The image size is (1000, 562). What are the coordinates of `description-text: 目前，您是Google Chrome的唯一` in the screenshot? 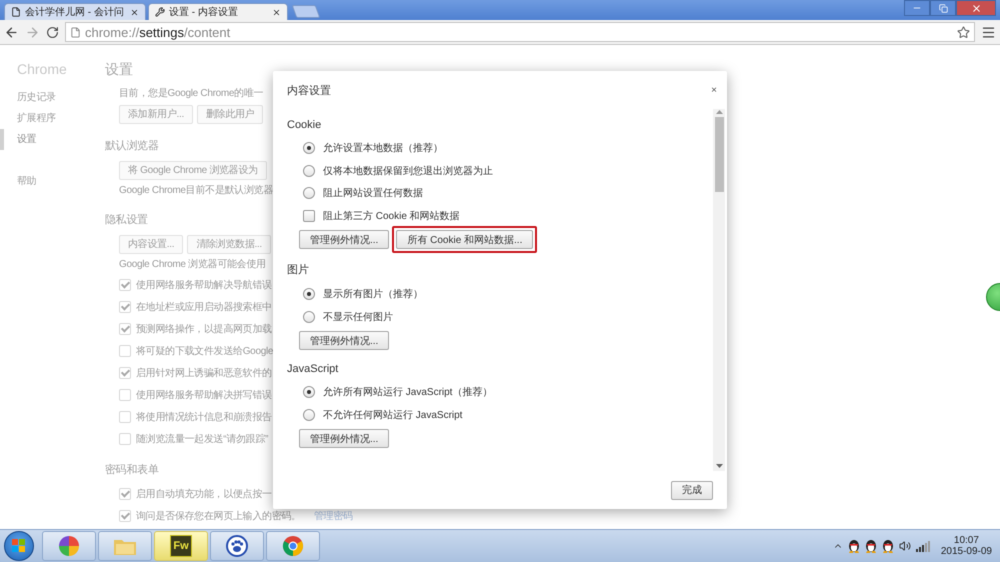 It's located at (191, 93).